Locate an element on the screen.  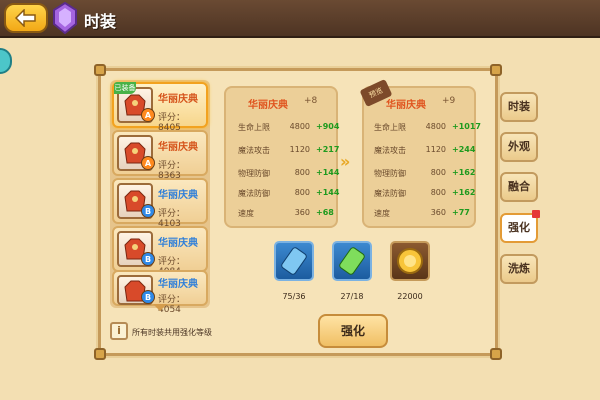
page-title: 时装 is located at coordinates (100, 22).